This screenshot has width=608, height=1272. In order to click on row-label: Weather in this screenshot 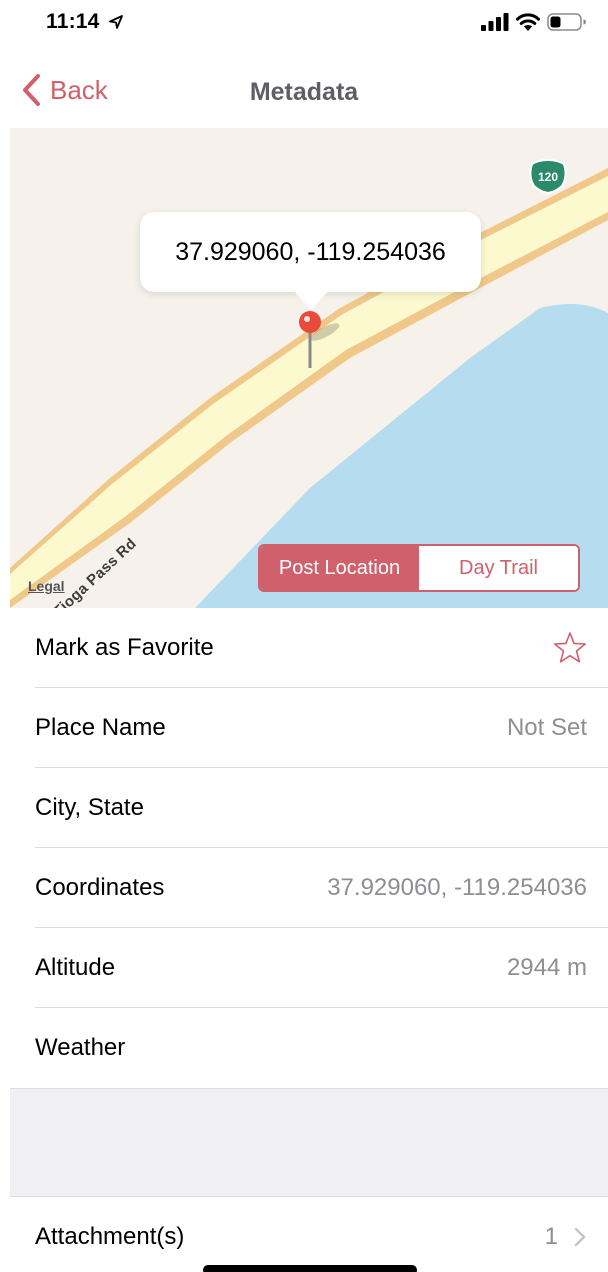, I will do `click(80, 1047)`.